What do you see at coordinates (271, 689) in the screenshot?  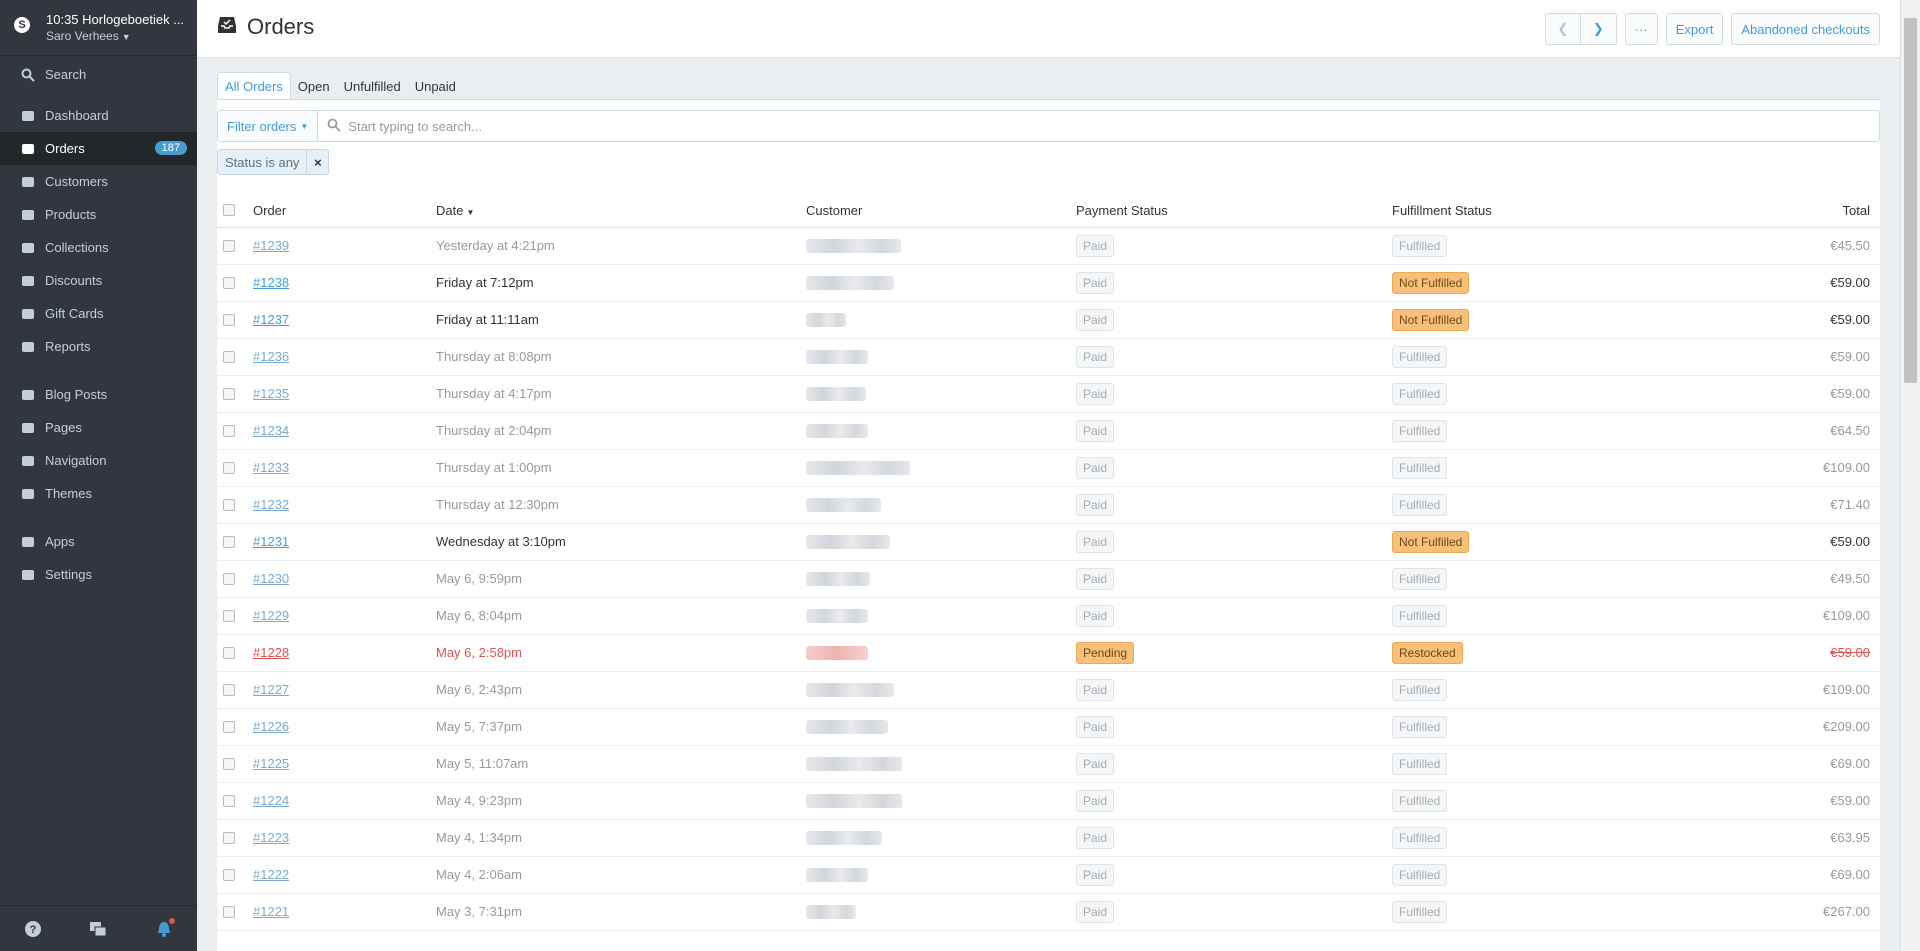 I see `order-link: #1227` at bounding box center [271, 689].